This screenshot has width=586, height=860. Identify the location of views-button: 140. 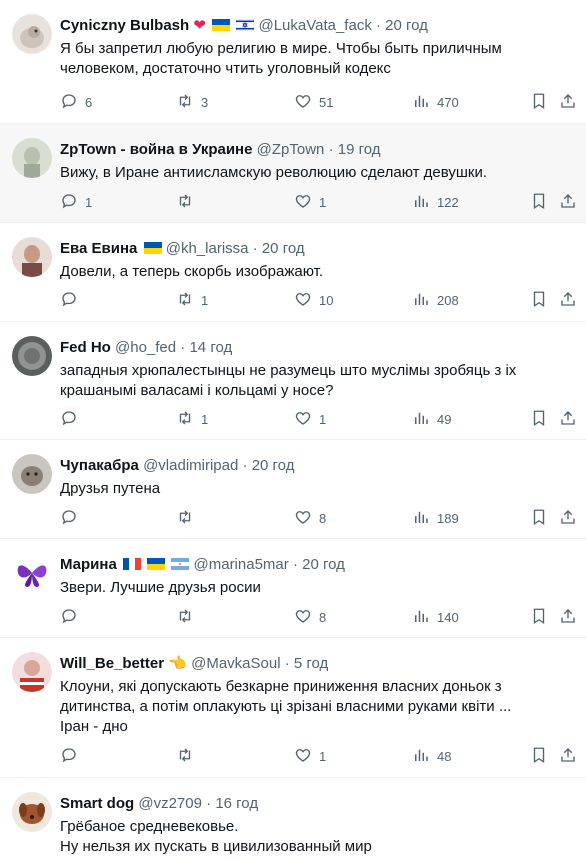
(435, 617).